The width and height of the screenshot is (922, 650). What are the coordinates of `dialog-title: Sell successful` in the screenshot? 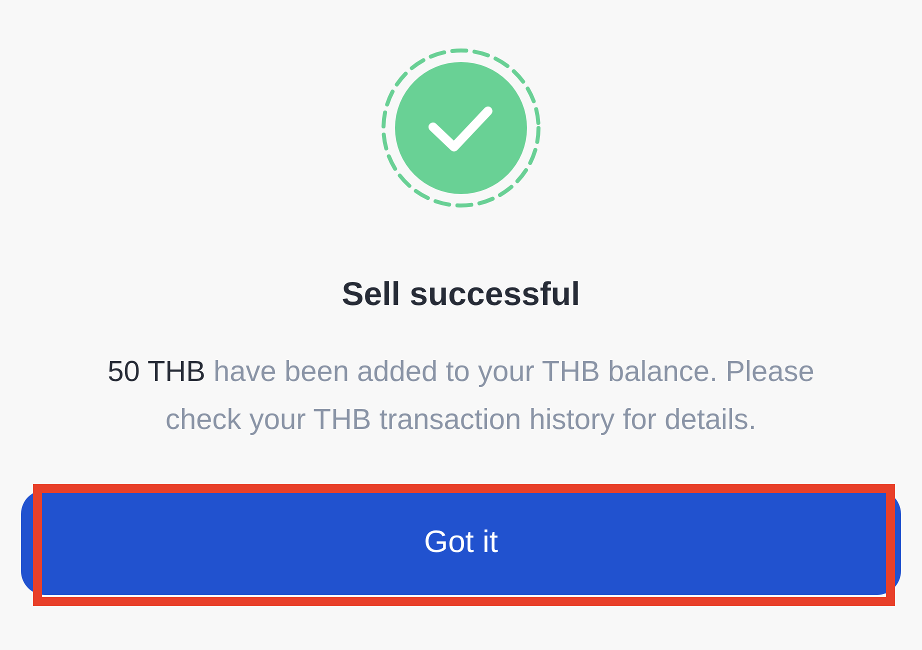 It's located at (461, 294).